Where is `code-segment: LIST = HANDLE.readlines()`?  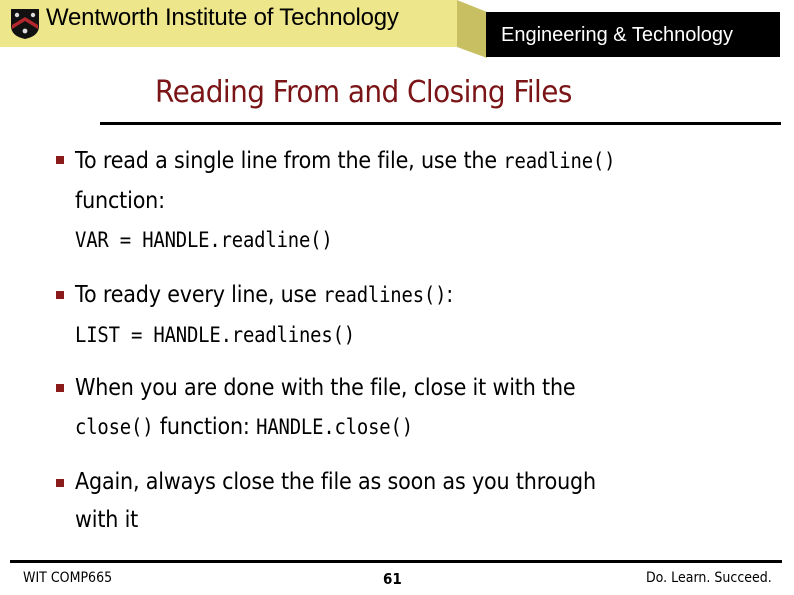
code-segment: LIST = HANDLE.readlines() is located at coordinates (215, 335).